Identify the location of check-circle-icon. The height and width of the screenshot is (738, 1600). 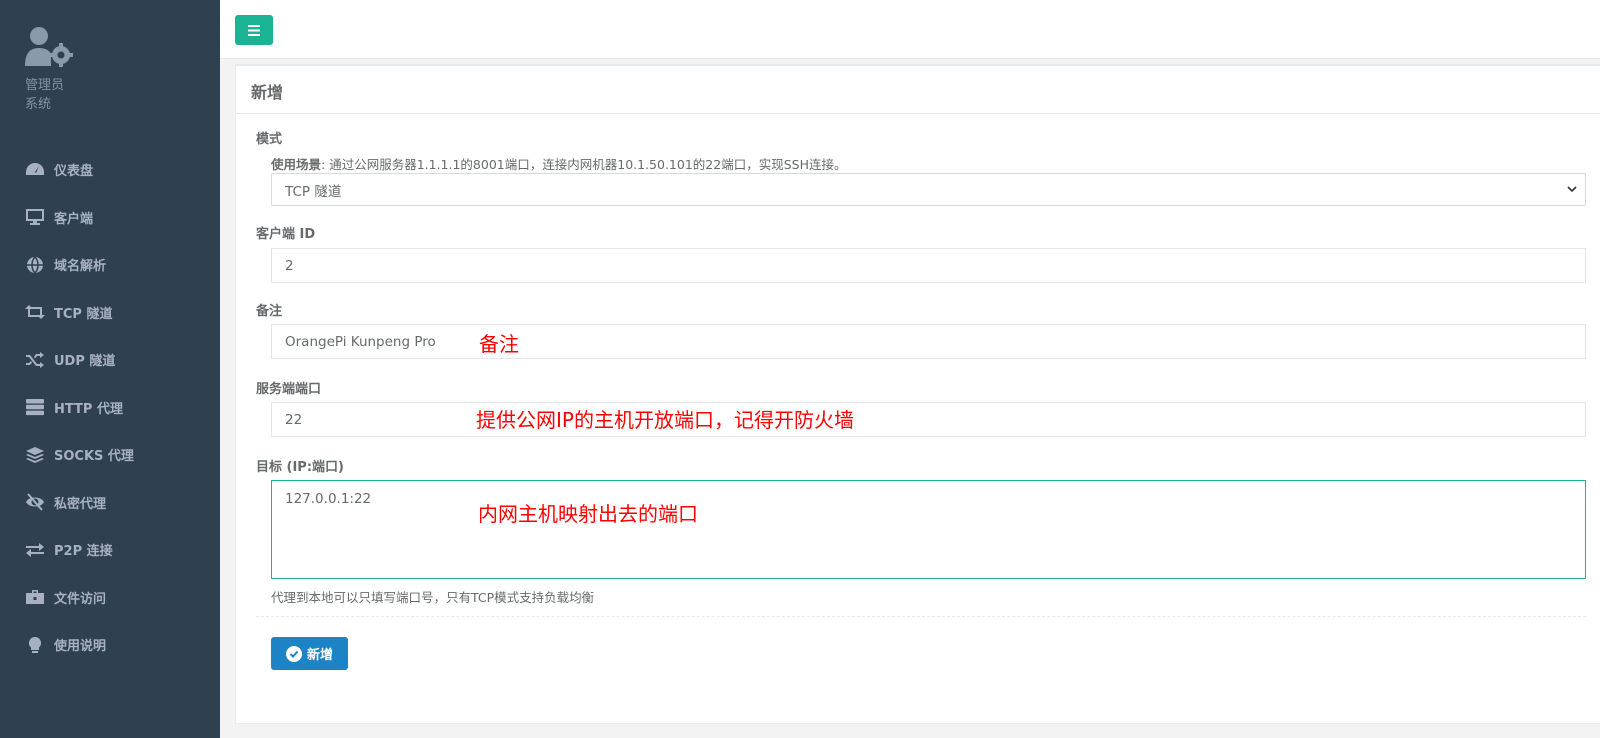
(293, 653).